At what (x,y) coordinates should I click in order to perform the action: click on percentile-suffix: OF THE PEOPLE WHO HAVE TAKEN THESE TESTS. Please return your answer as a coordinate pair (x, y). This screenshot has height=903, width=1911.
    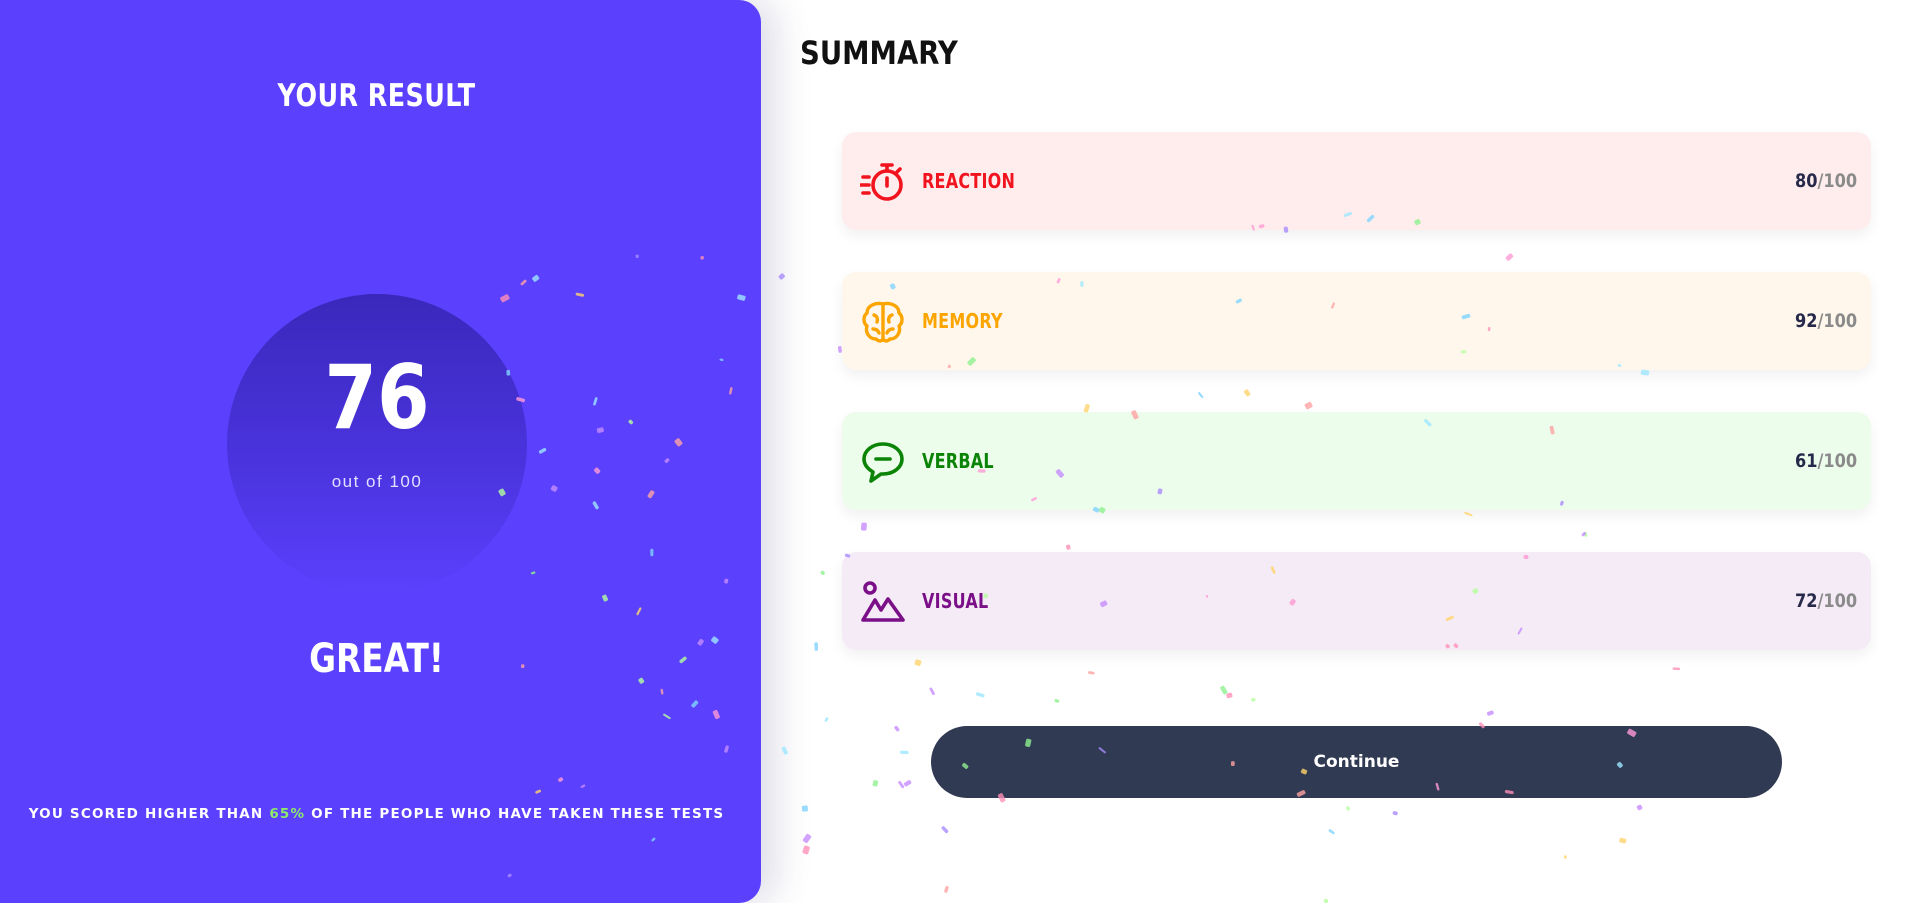
    Looking at the image, I should click on (515, 814).